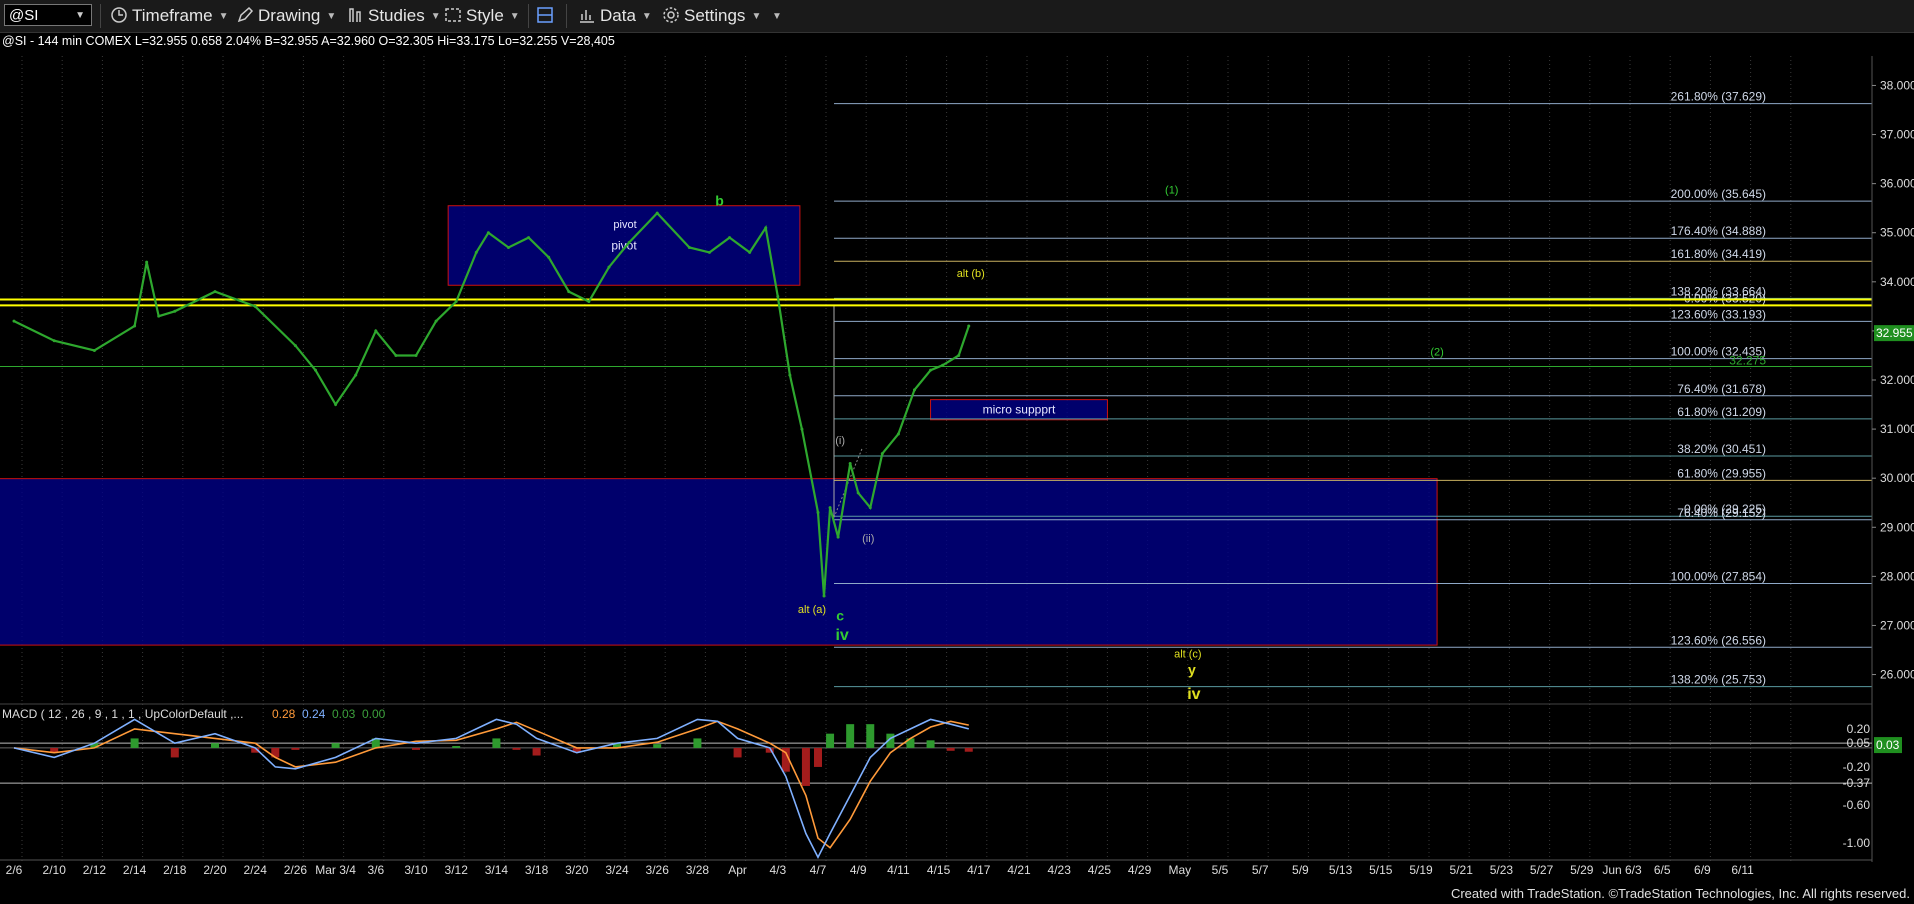 The width and height of the screenshot is (1914, 904). What do you see at coordinates (1747, 361) in the screenshot?
I see `green-level-label: 32.275` at bounding box center [1747, 361].